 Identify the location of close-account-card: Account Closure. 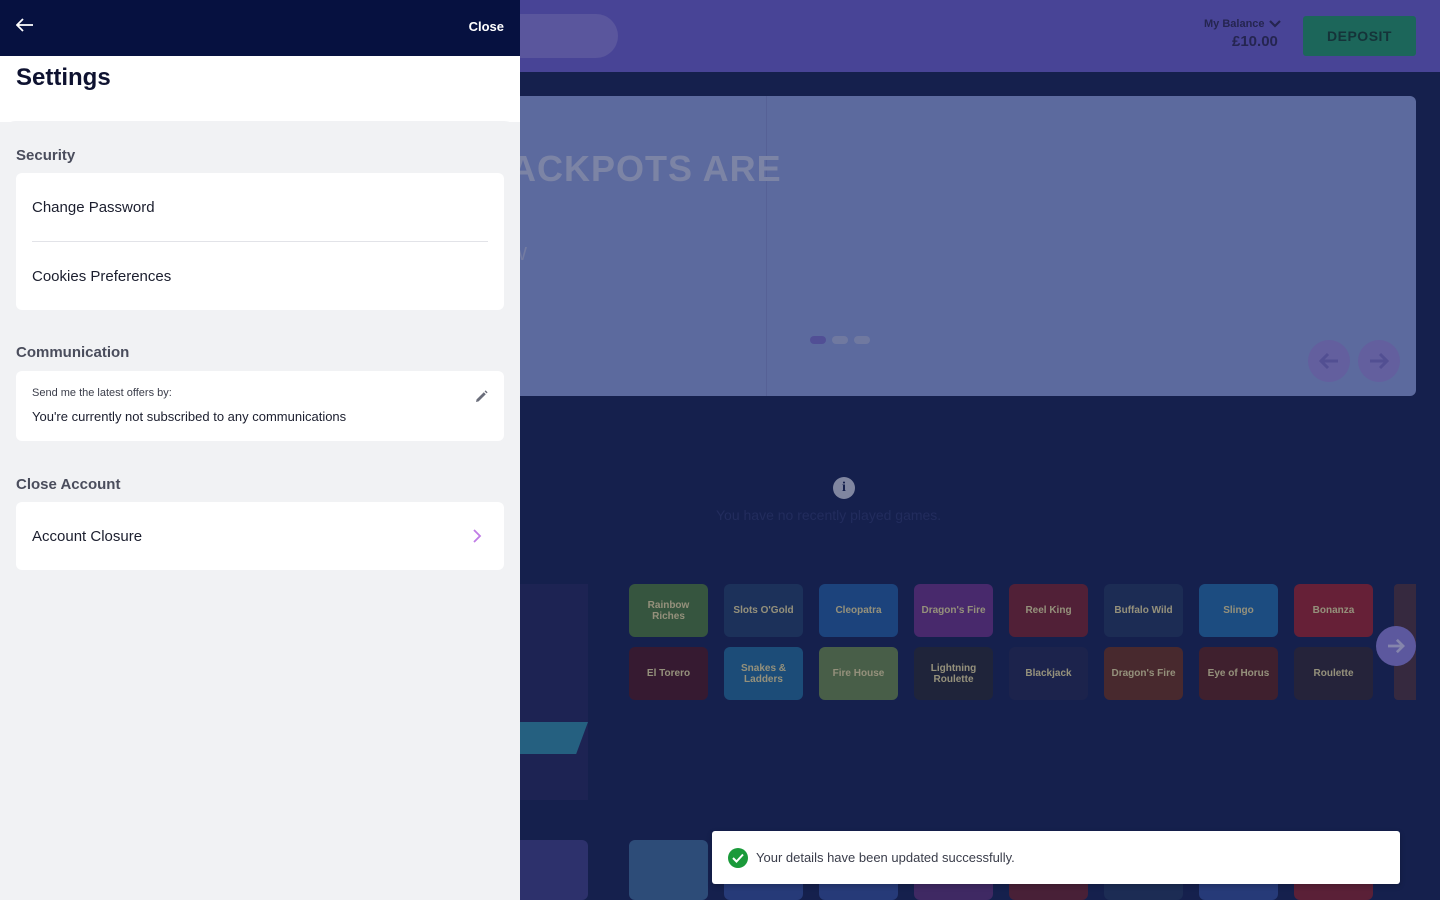
(260, 536).